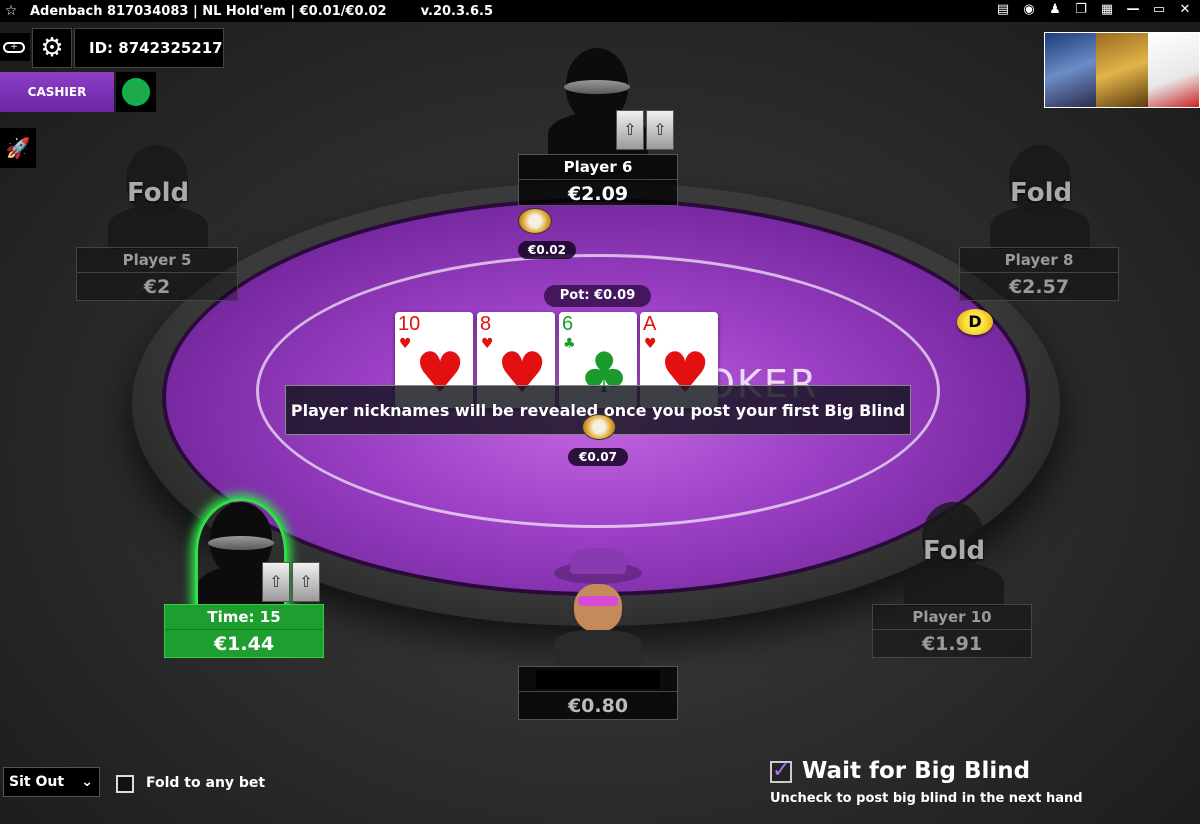 This screenshot has width=1200, height=824. I want to click on active-player-seat: Time: 15 €1.44, so click(244, 631).